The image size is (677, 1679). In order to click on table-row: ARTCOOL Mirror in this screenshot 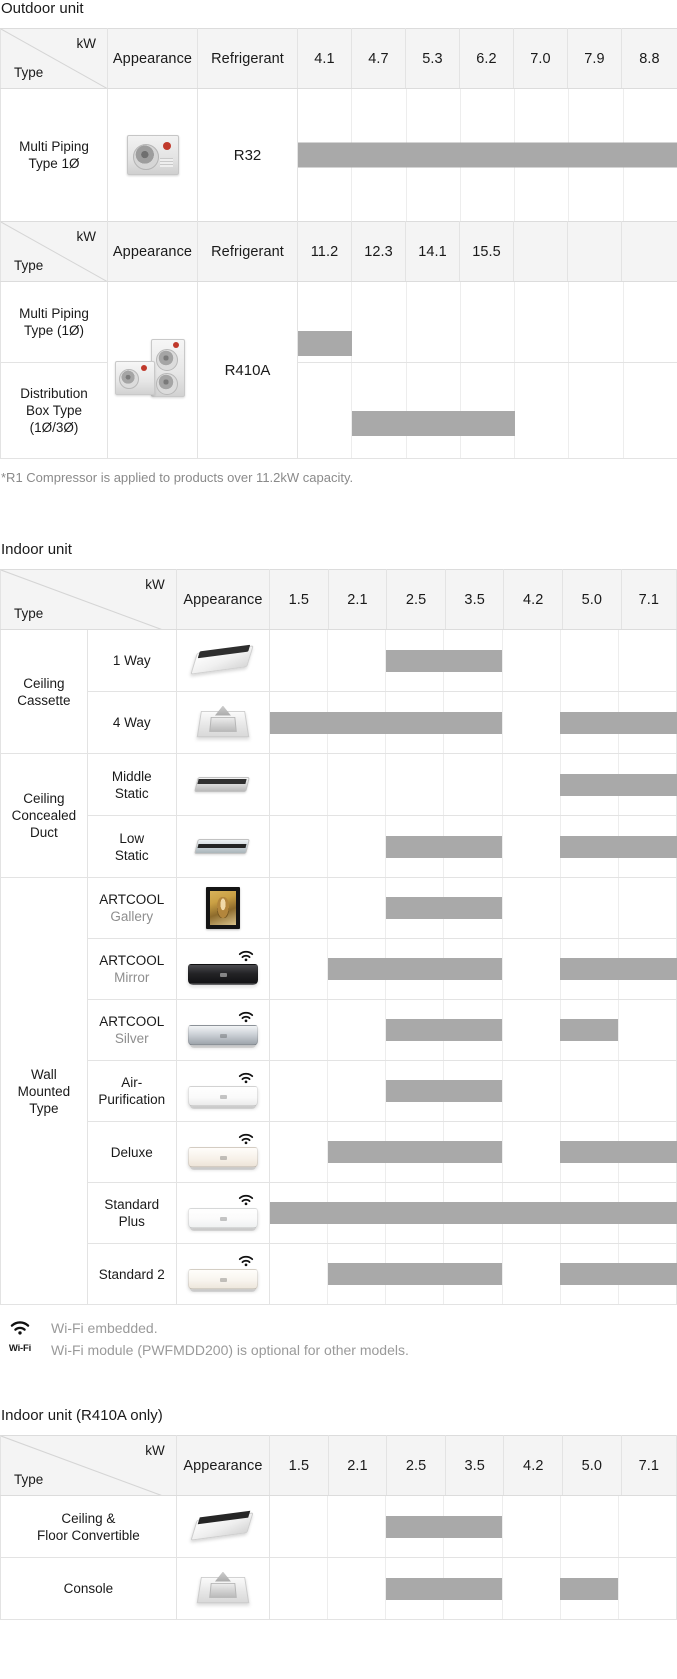, I will do `click(339, 969)`.